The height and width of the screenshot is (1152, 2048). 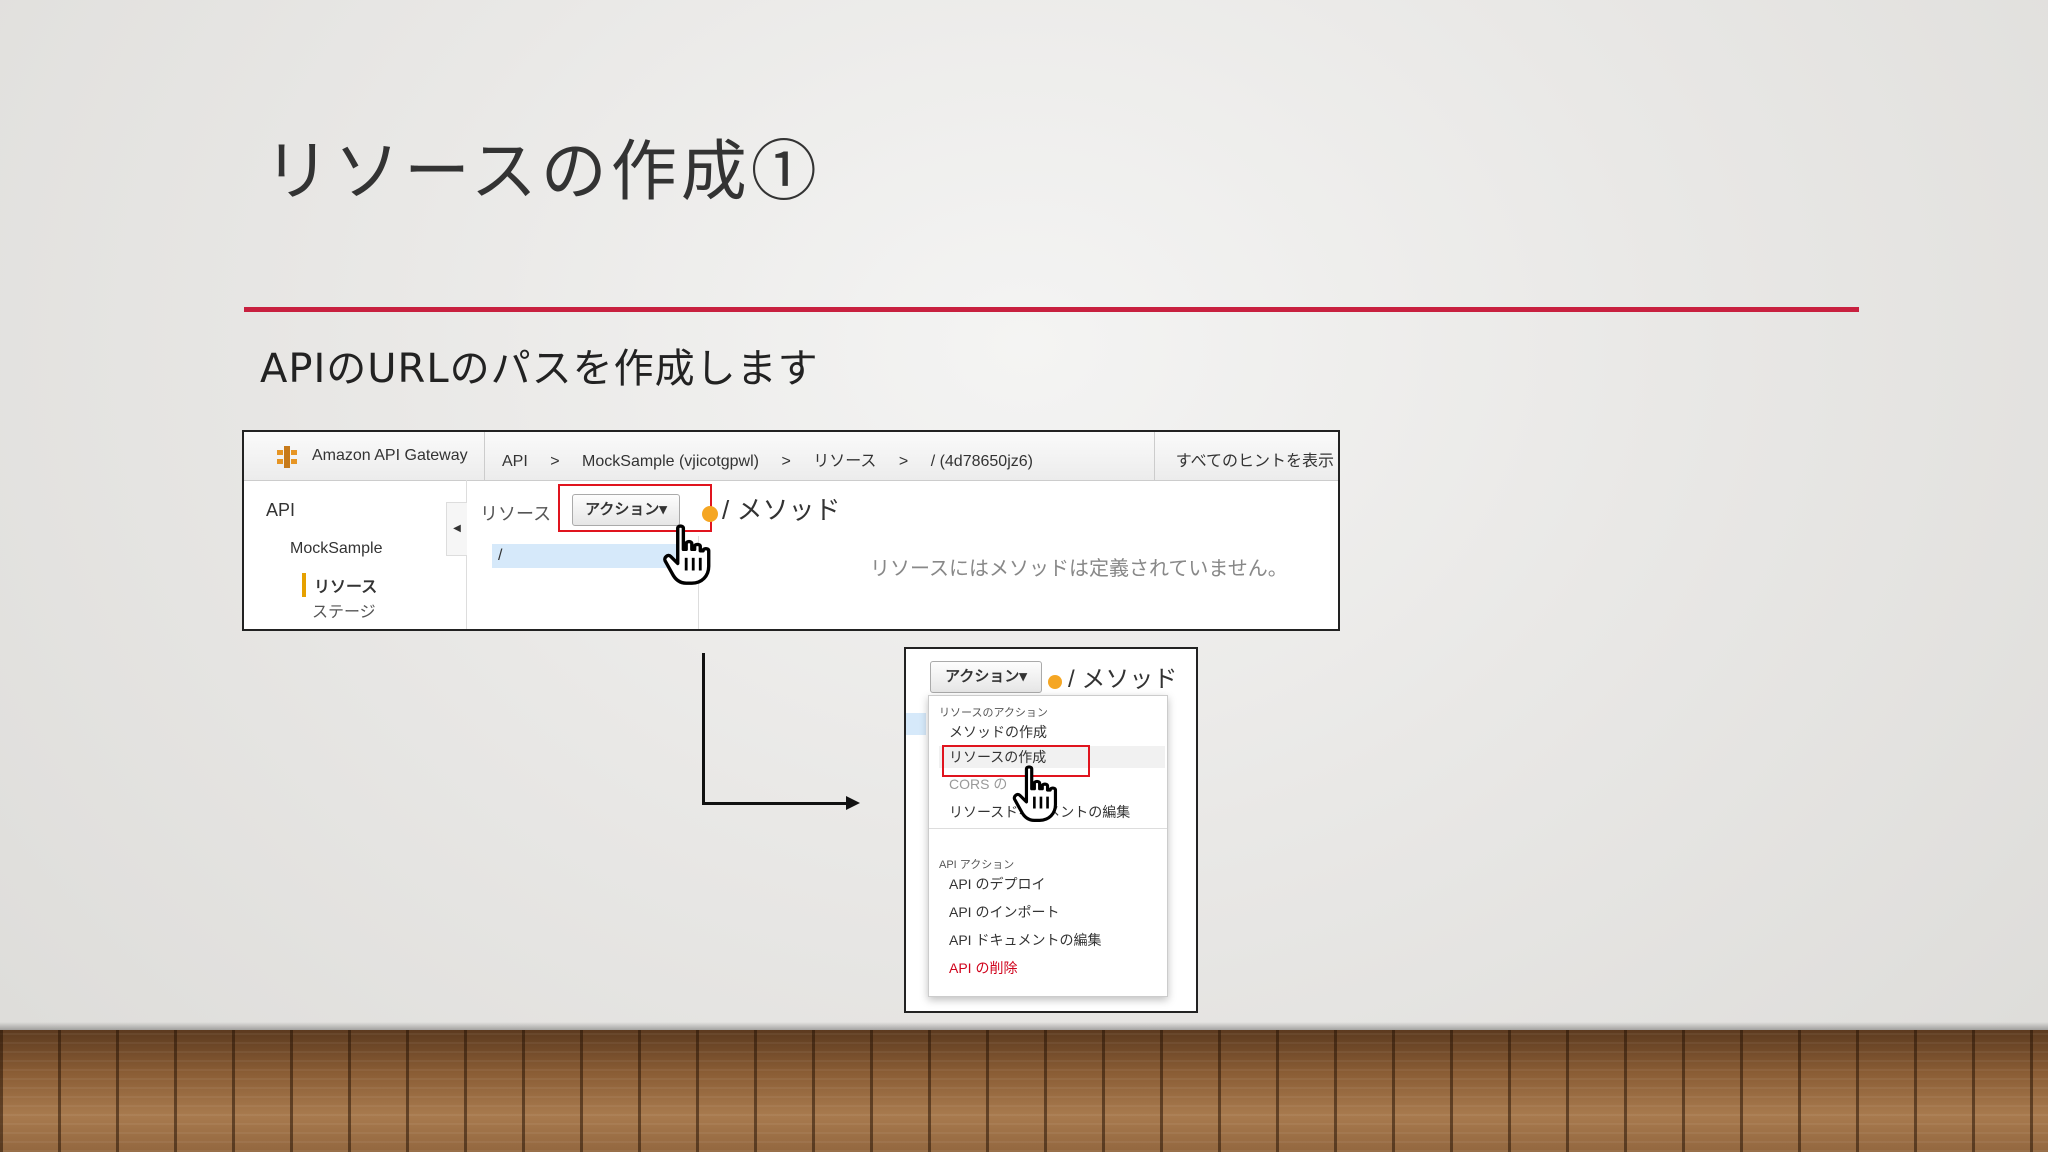 I want to click on breadcrumb-api: API, so click(x=515, y=461).